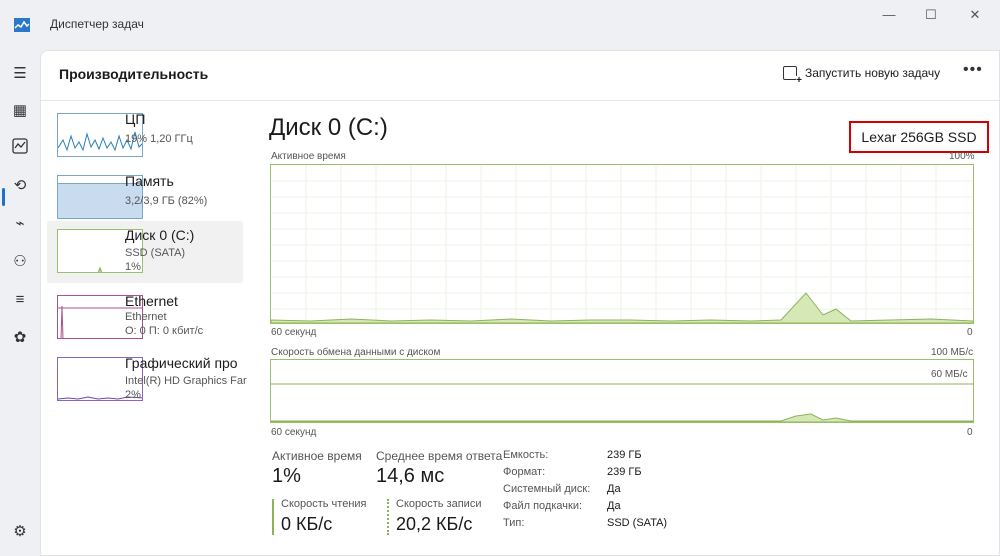  What do you see at coordinates (20, 74) in the screenshot?
I see `menu-icon: ☰` at bounding box center [20, 74].